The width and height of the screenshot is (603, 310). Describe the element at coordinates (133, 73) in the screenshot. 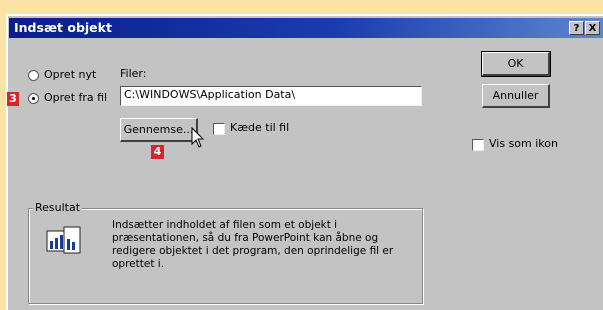

I see `files-label: Filer:` at that location.